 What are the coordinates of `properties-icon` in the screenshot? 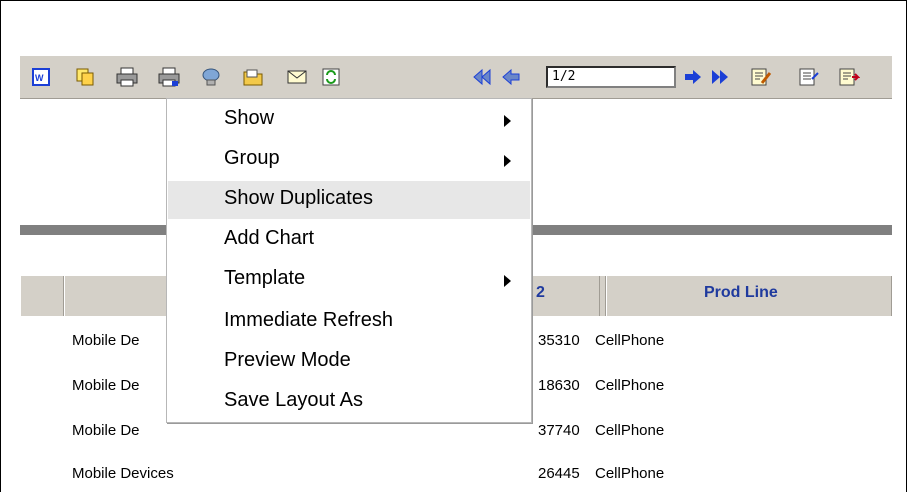 It's located at (809, 77).